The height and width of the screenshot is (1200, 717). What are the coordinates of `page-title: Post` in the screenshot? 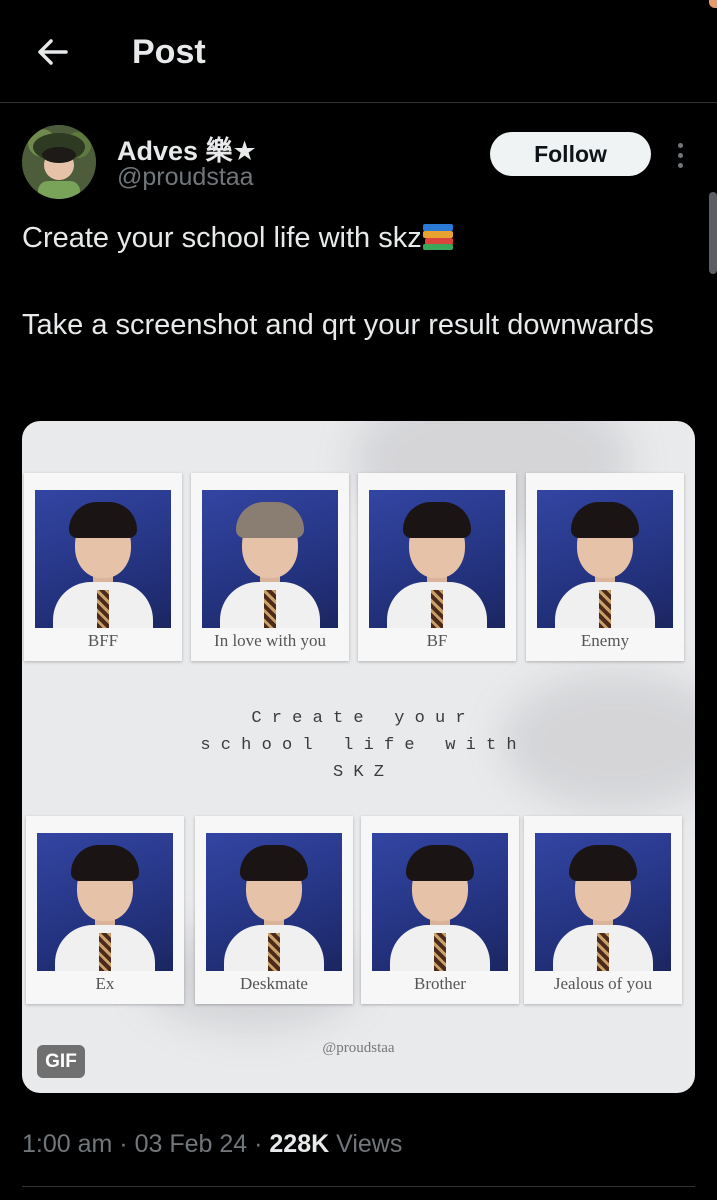 It's located at (169, 52).